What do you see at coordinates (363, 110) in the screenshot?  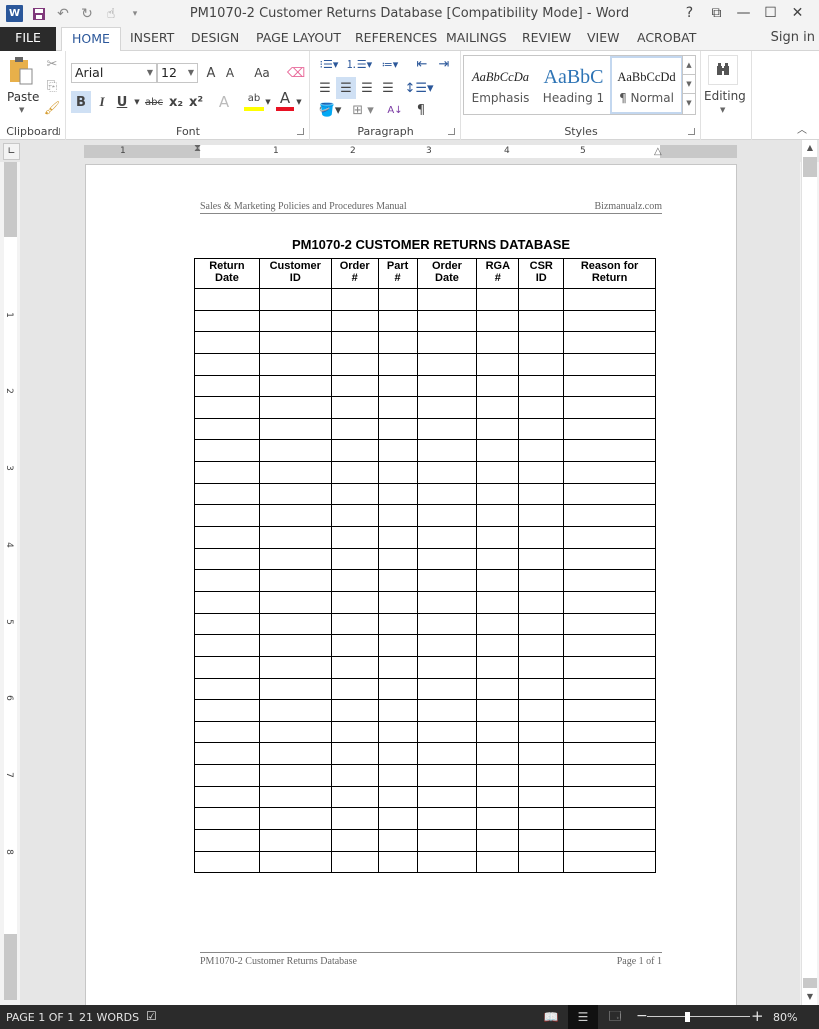 I see `borders-icon: ⊞ ▾` at bounding box center [363, 110].